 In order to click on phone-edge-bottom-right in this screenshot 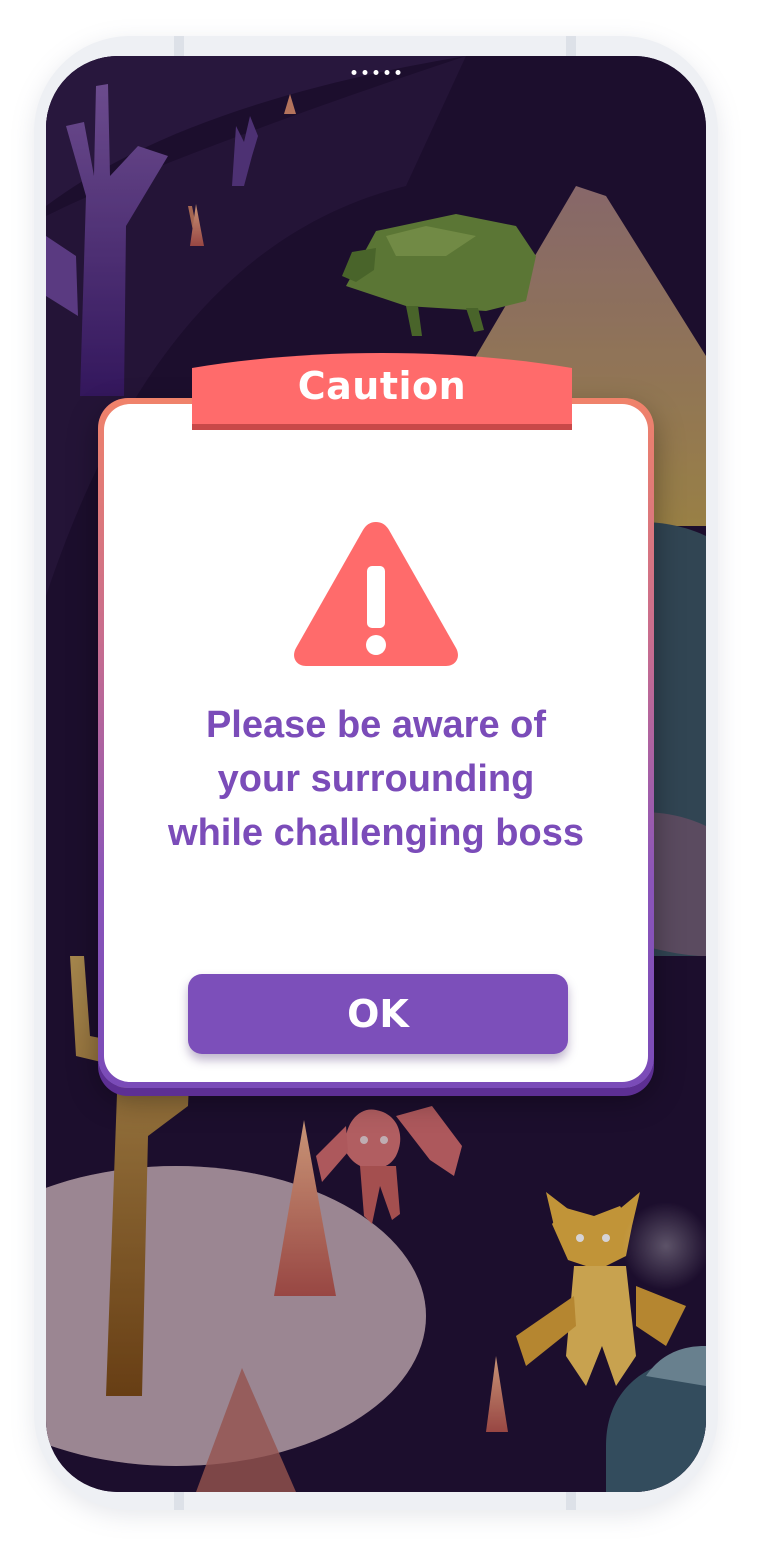, I will do `click(571, 1500)`.